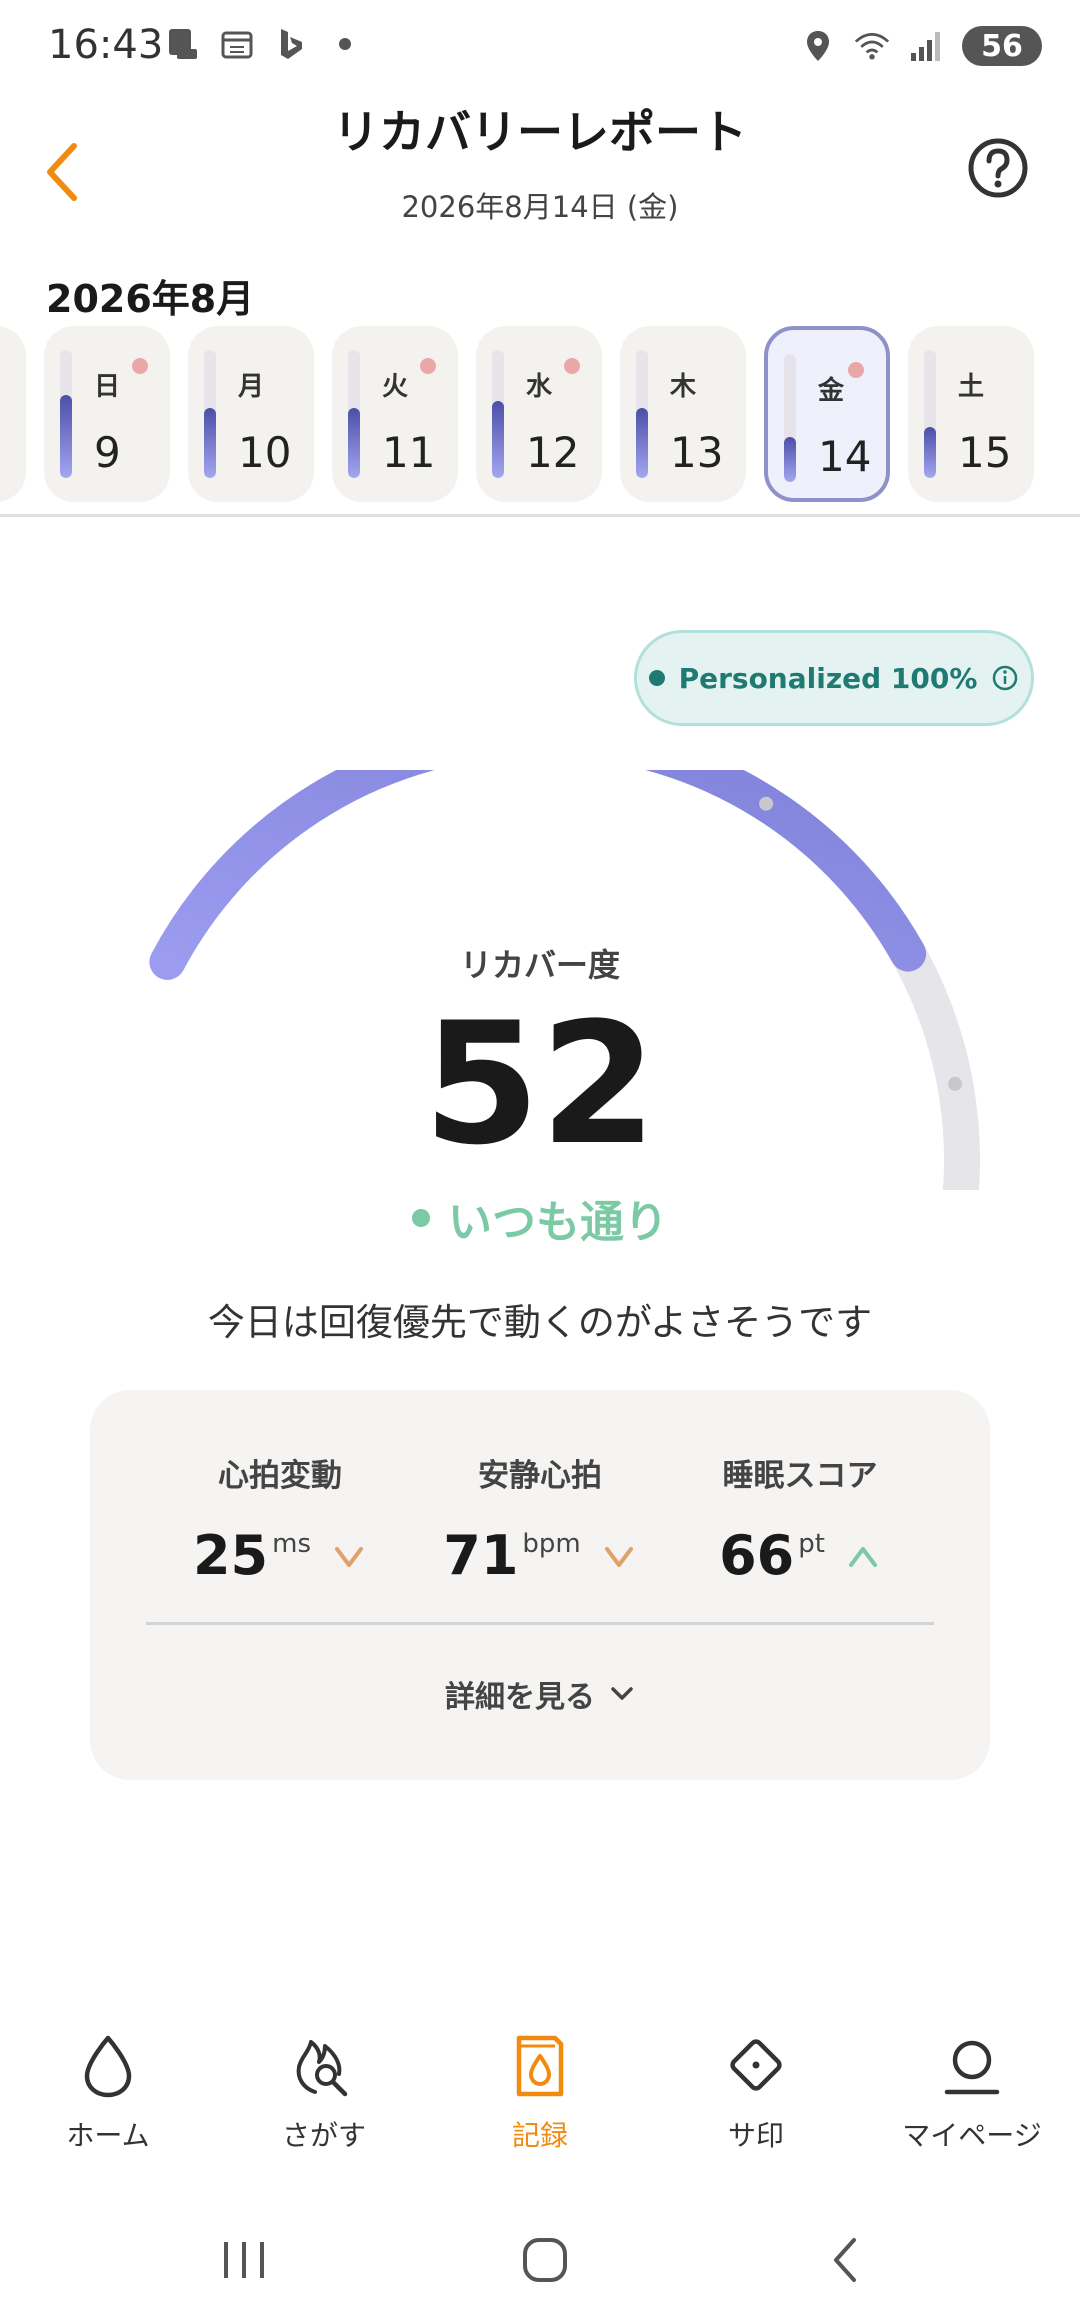 Image resolution: width=1080 pixels, height=2316 pixels. Describe the element at coordinates (818, 46) in the screenshot. I see `location-icon` at that location.